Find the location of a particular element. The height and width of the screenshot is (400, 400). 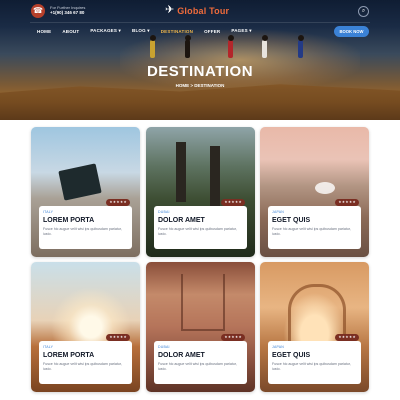

header-divider is located at coordinates (200, 22).